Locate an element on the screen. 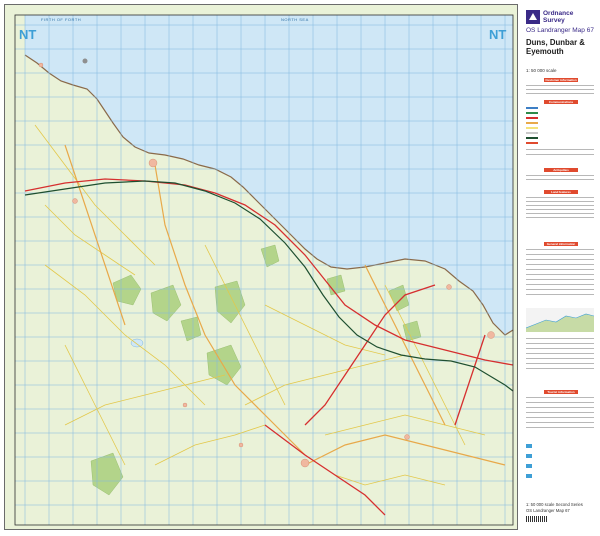 The width and height of the screenshot is (600, 536). legend-swatch-path is located at coordinates (532, 143).